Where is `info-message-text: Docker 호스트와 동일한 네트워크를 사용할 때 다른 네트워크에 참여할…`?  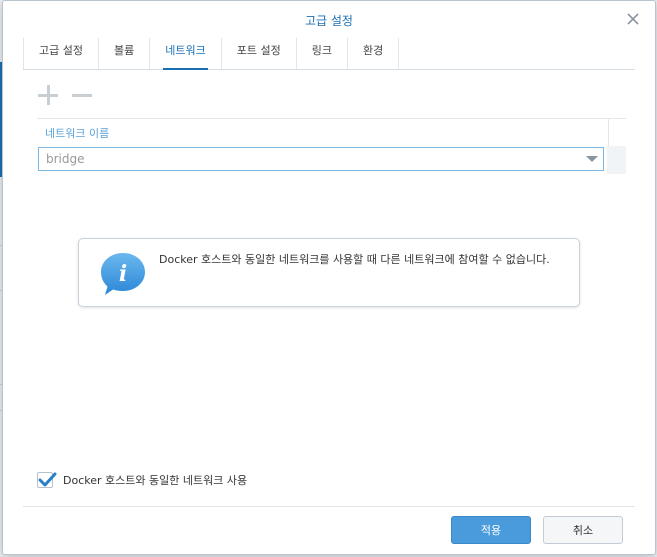 info-message-text: Docker 호스트와 동일한 네트워크를 사용할 때 다른 네트워크에 참여할… is located at coordinates (354, 259).